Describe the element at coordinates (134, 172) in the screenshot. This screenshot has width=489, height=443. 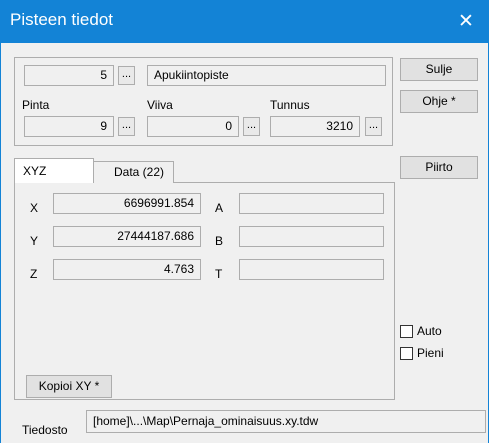
I see `tab-data: Data (22)` at that location.